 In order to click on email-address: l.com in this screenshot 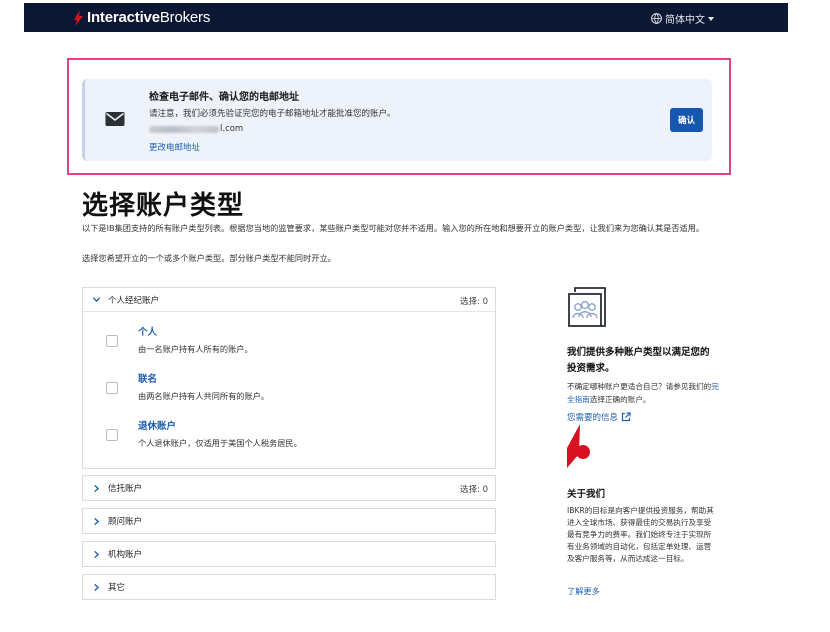, I will do `click(196, 129)`.